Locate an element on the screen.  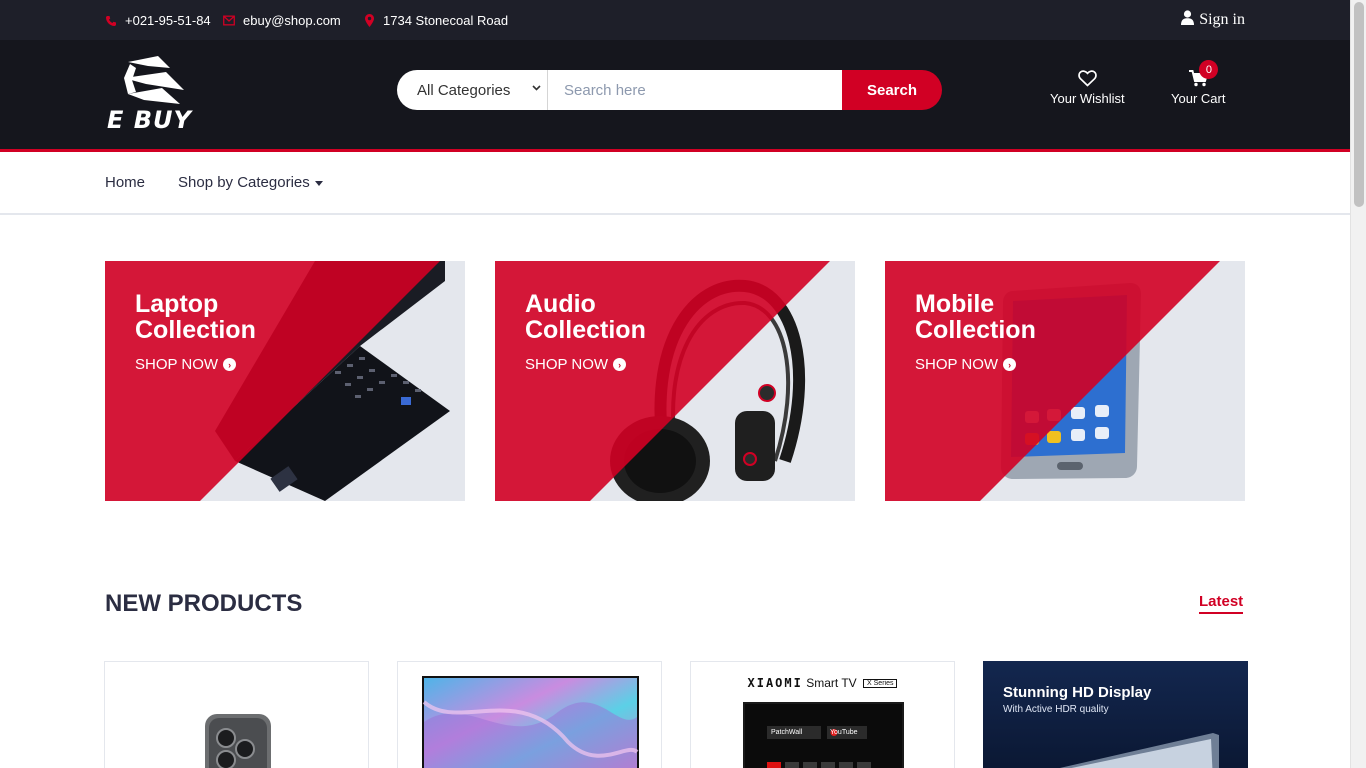
wishlist-label: Your Wishlist is located at coordinates (1087, 98).